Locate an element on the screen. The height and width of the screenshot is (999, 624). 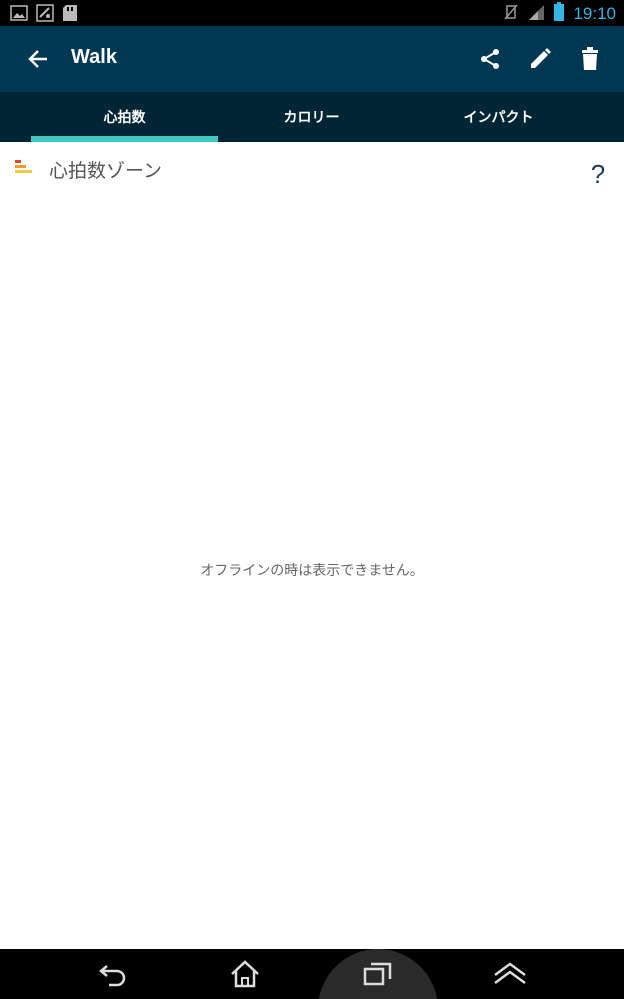
gallery-sync-icon is located at coordinates (45, 15).